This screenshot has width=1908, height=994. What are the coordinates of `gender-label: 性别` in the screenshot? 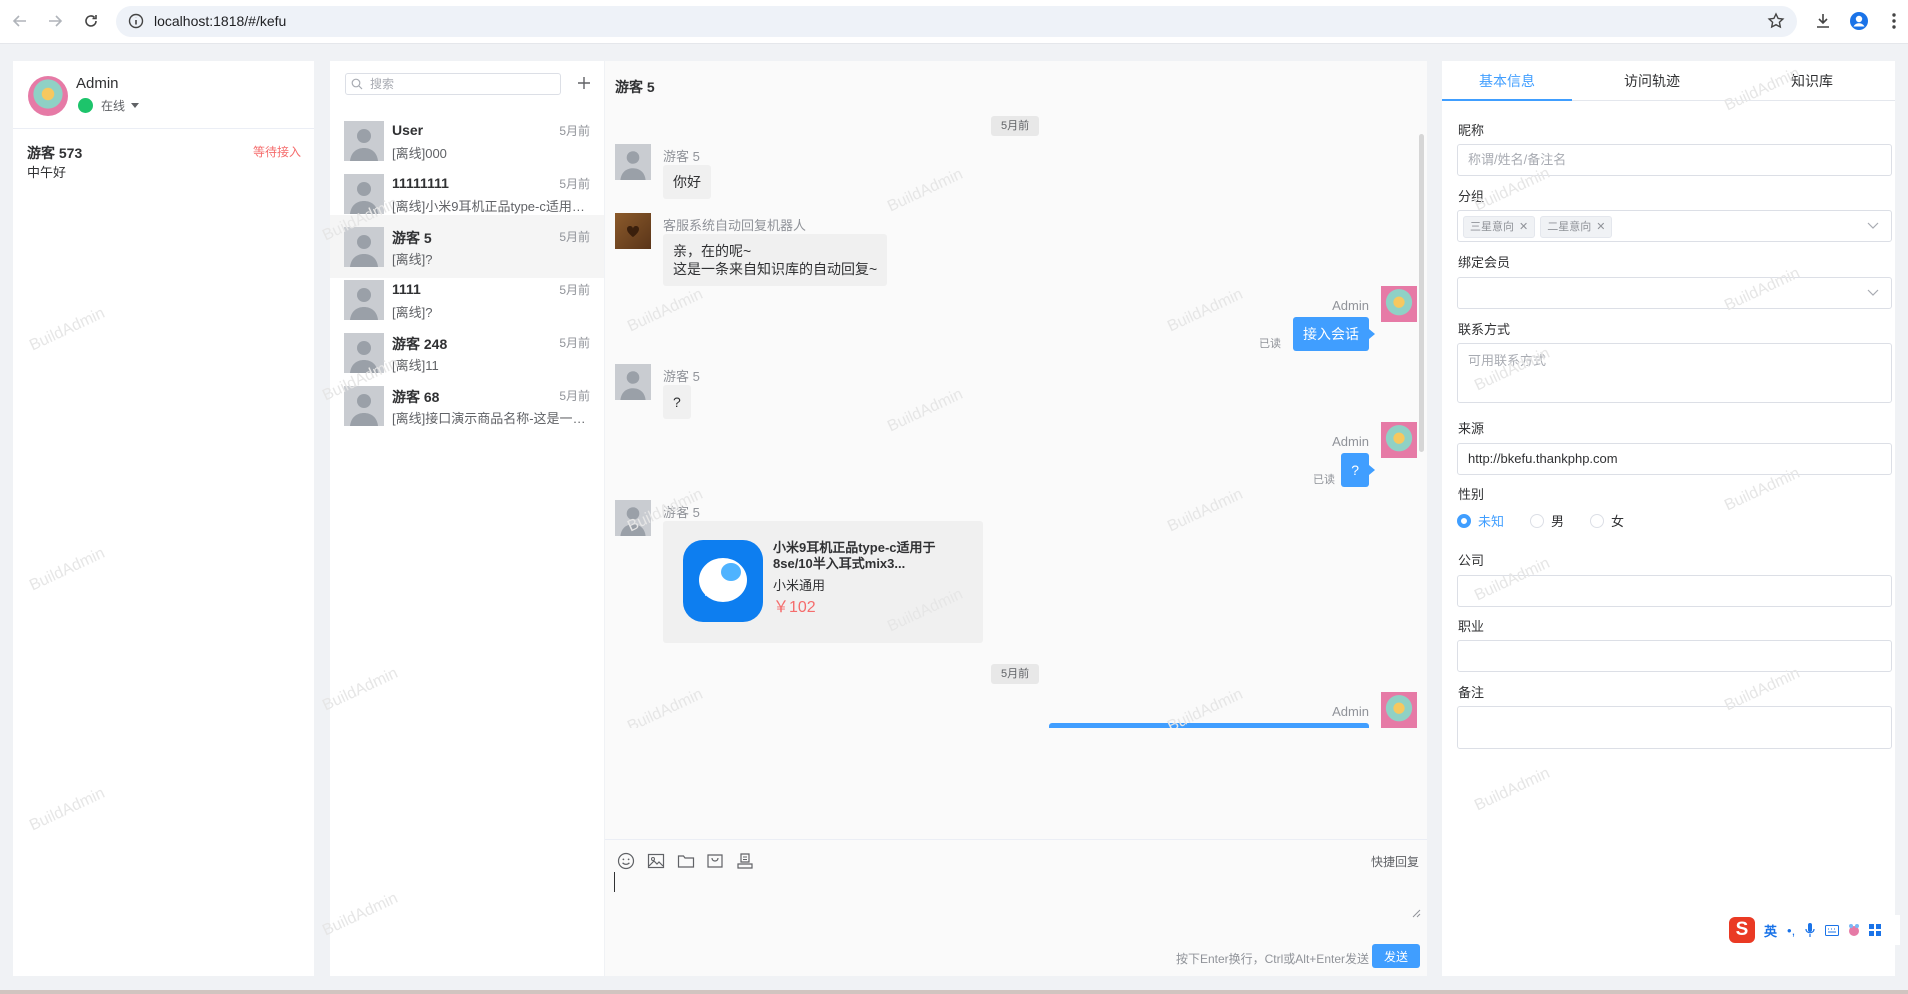 It's located at (1471, 494).